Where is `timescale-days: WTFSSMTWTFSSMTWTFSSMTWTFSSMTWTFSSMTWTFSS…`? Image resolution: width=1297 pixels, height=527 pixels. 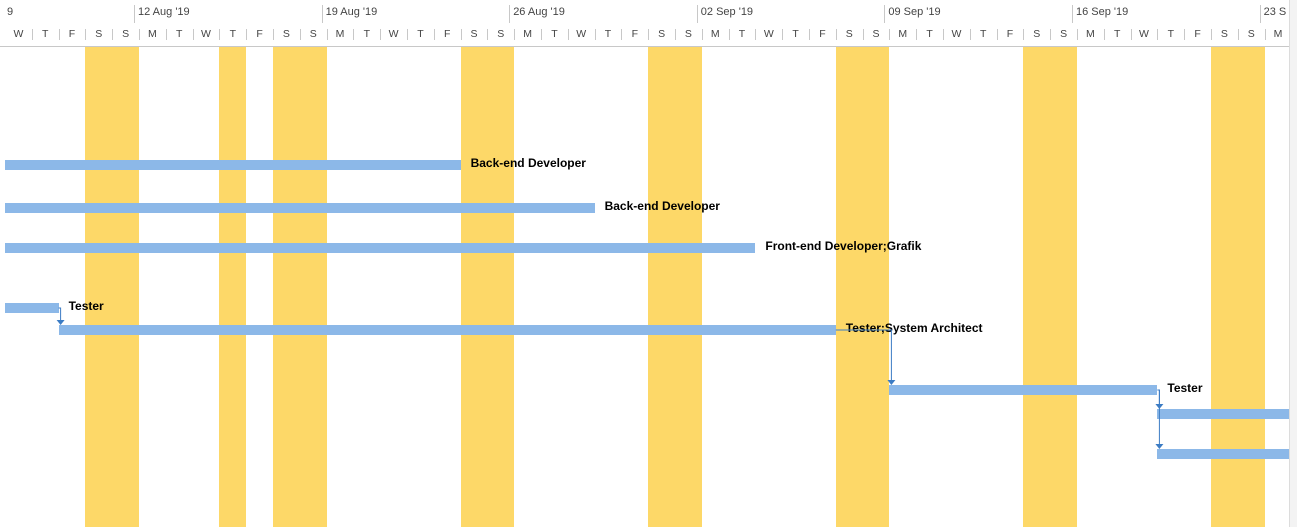 timescale-days: WTFSSMTWTFSSMTWTFSSMTWTFSSMTWTFSSMTWTFSS… is located at coordinates (648, 34).